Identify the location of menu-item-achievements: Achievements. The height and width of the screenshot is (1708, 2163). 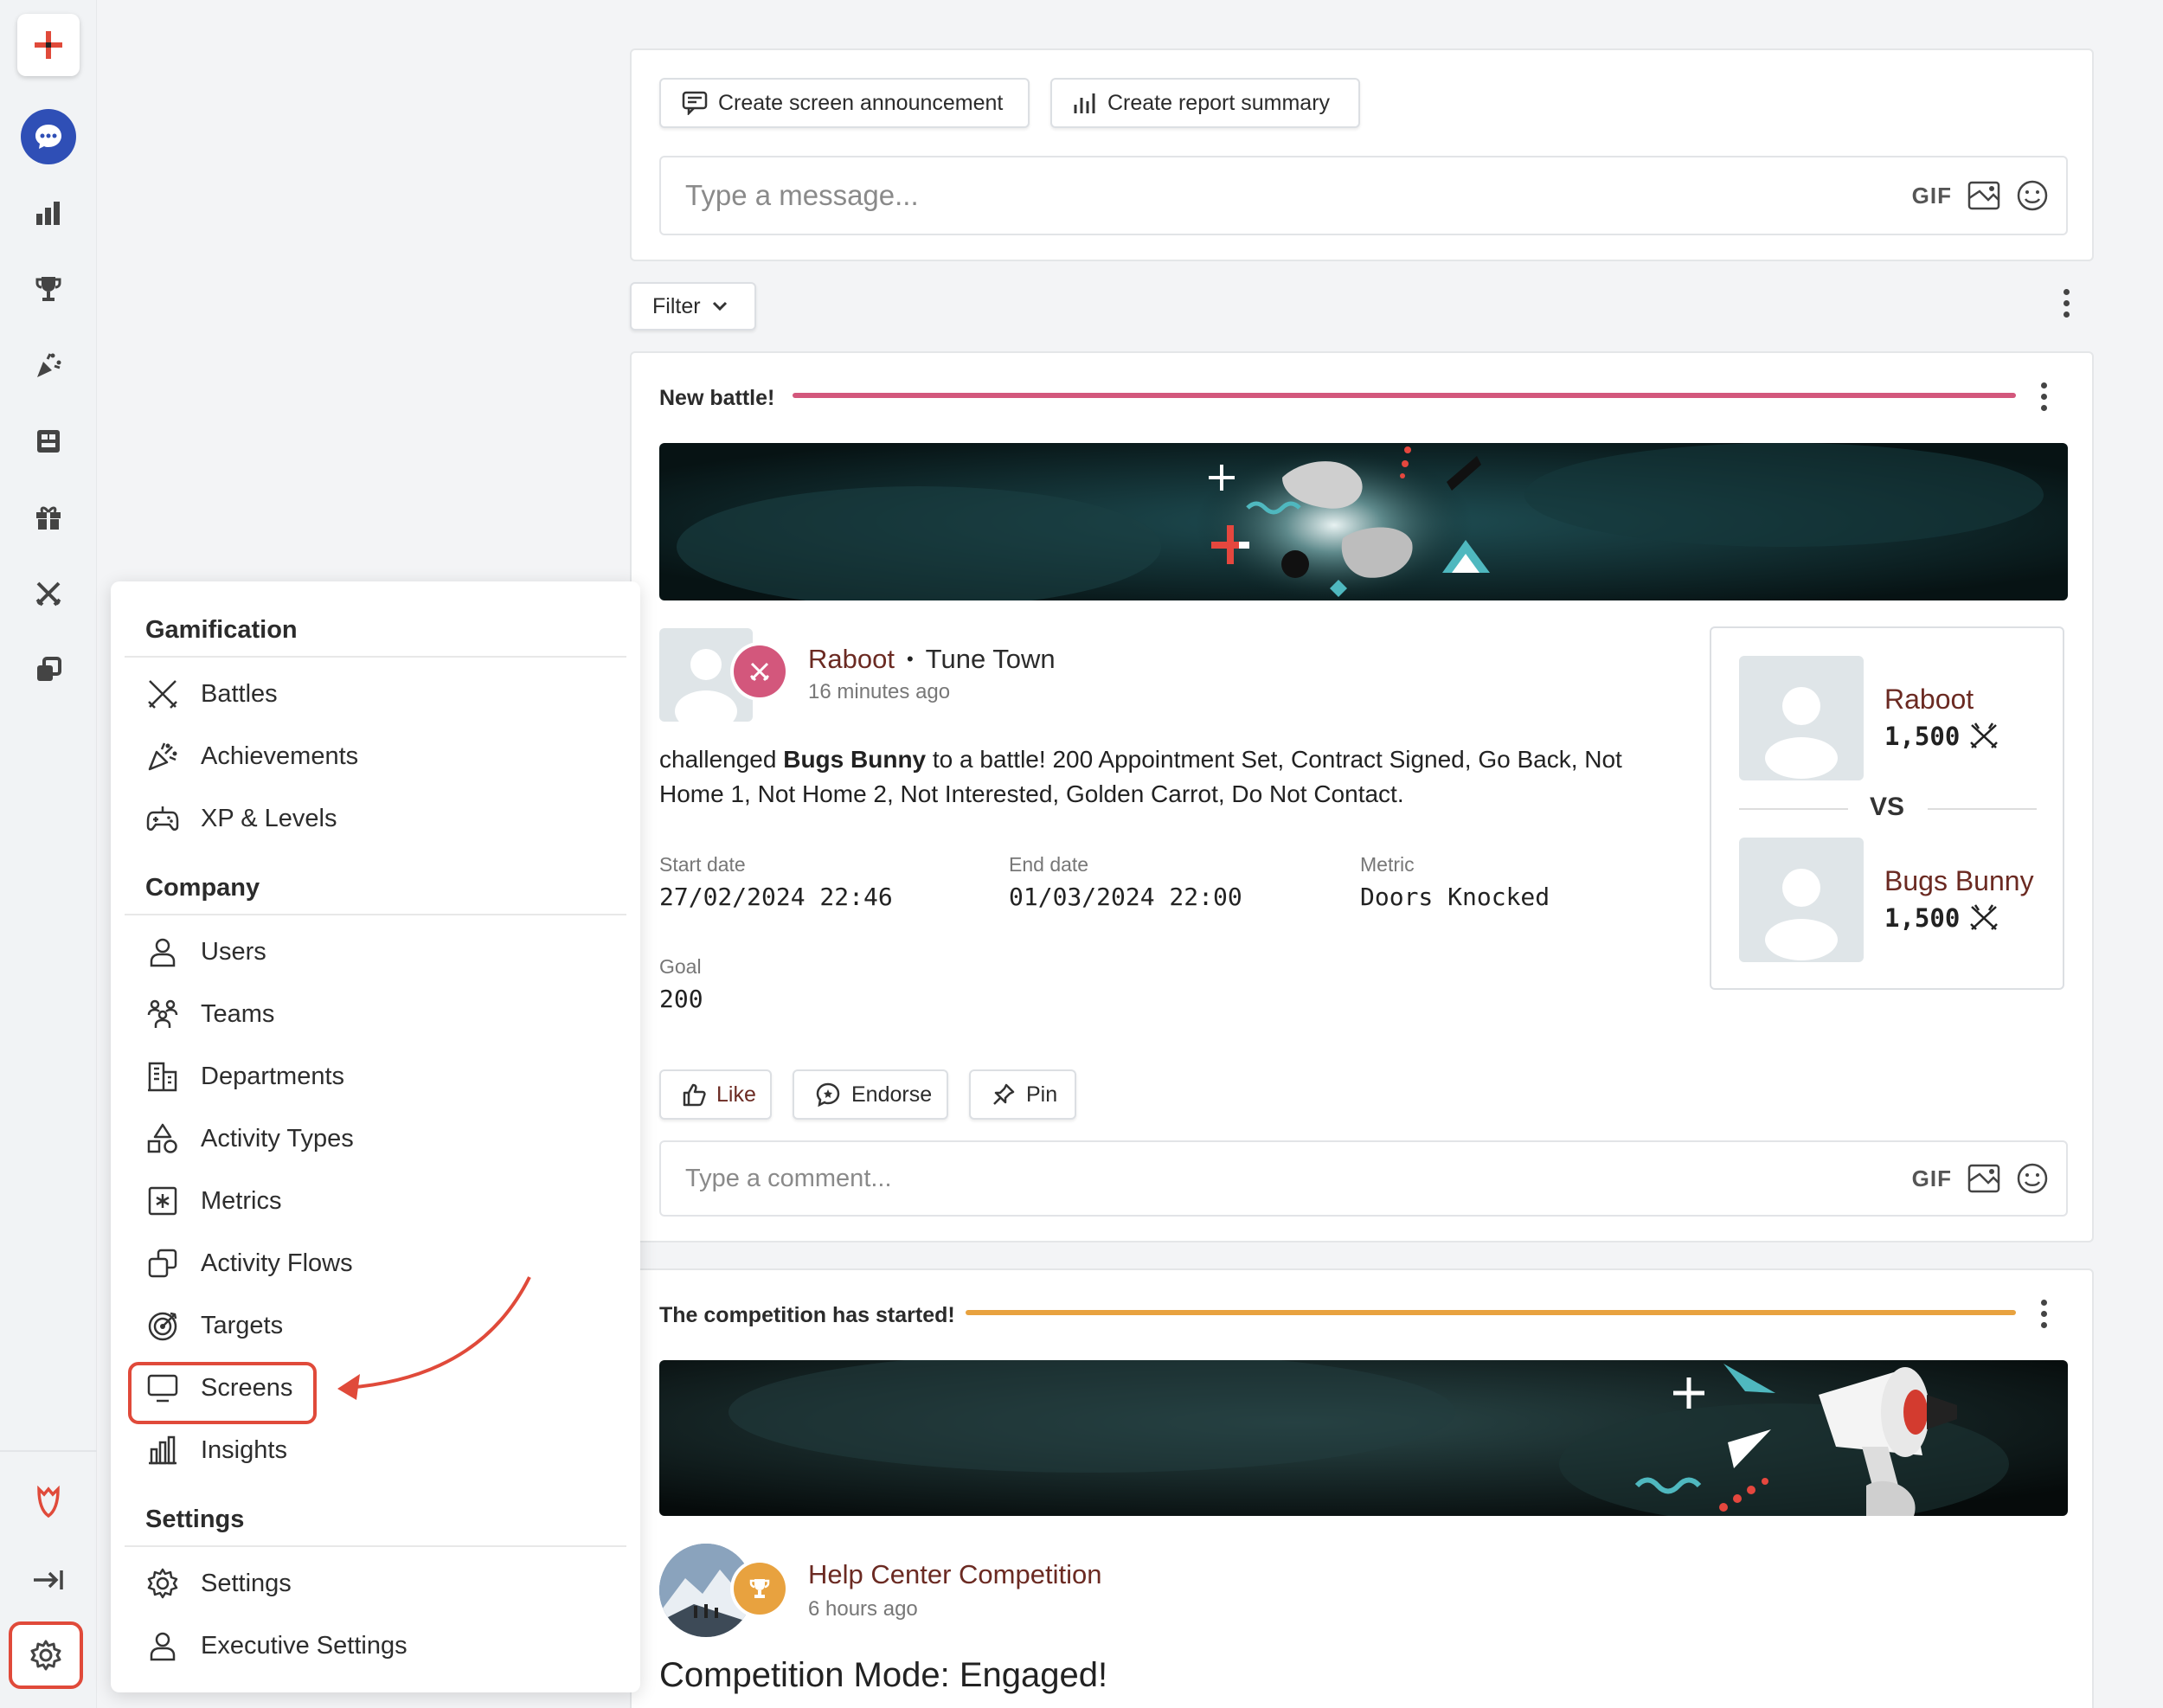
(379, 756).